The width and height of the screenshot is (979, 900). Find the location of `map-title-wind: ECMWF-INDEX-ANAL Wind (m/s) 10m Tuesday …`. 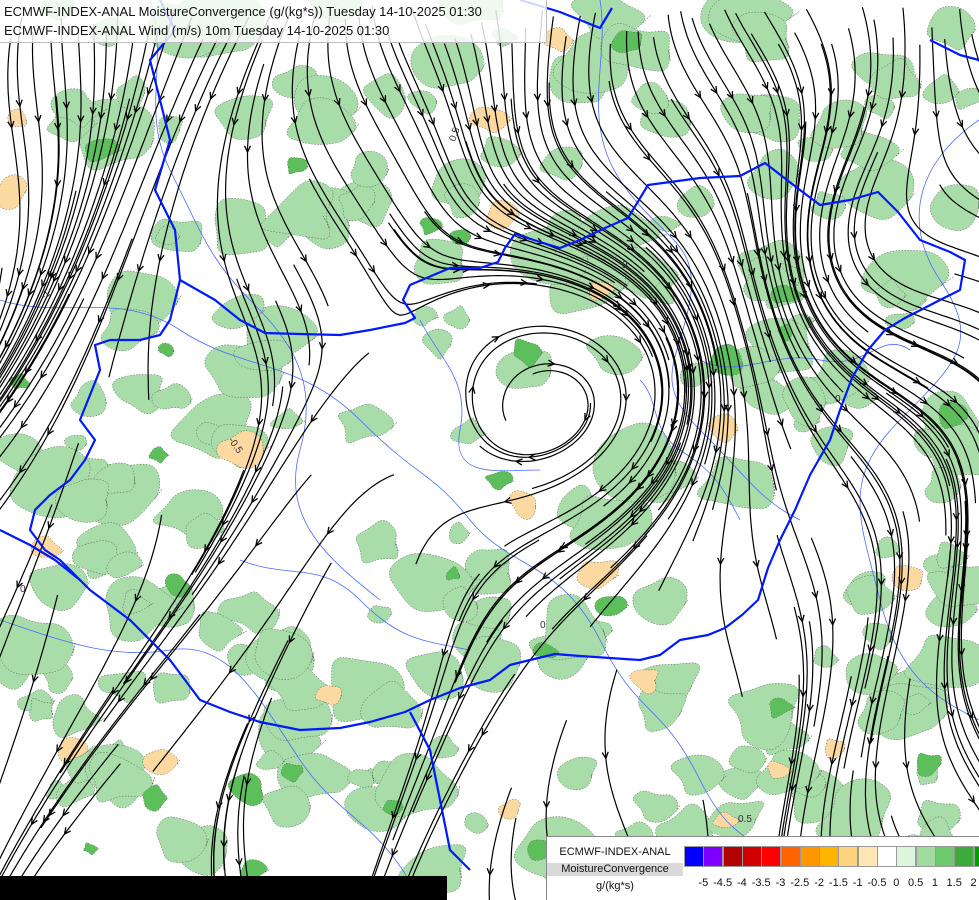

map-title-wind: ECMWF-INDEX-ANAL Wind (m/s) 10m Tuesday … is located at coordinates (197, 30).